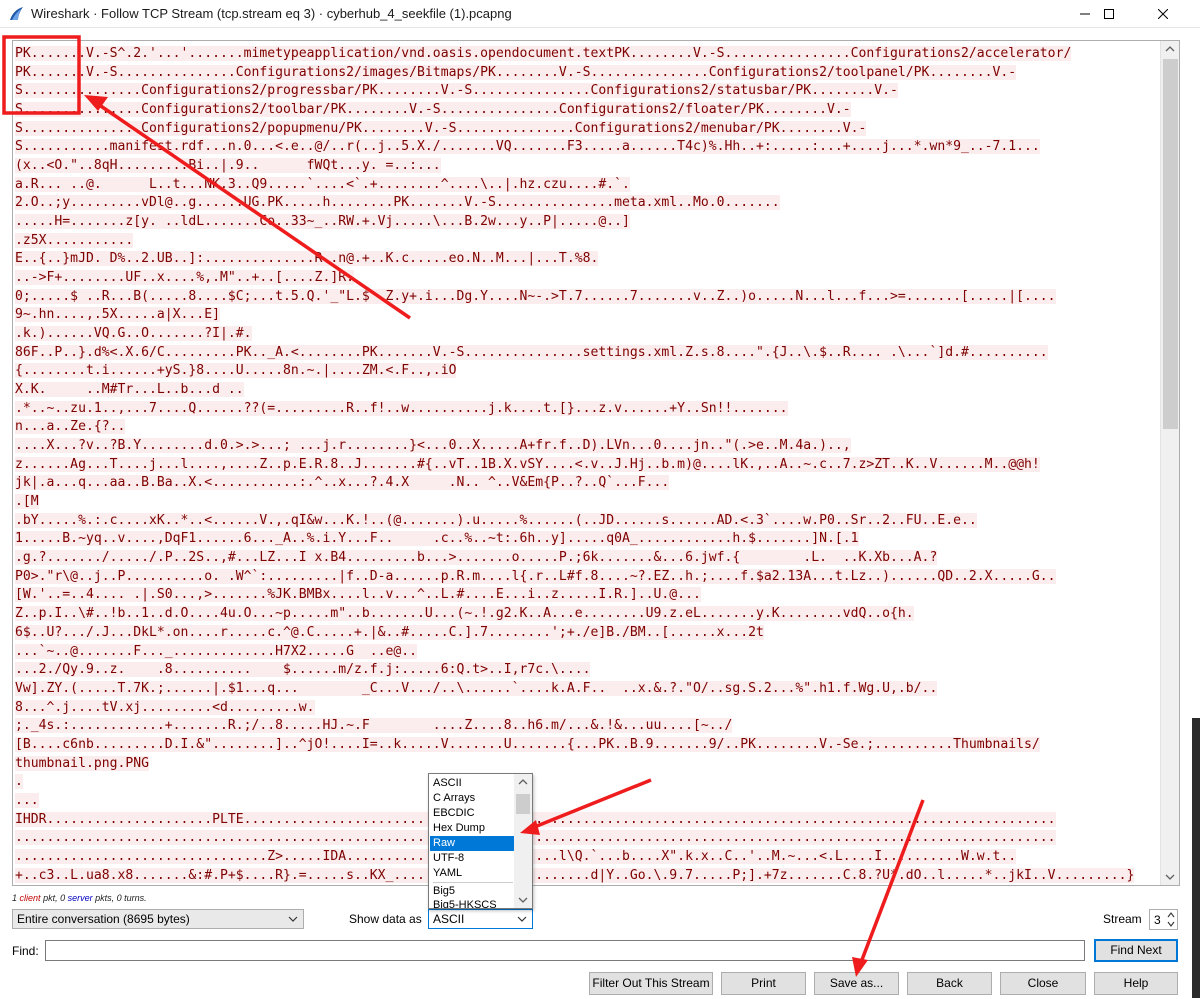 The image size is (1200, 999). What do you see at coordinates (473, 882) in the screenshot?
I see `dropdown-separator` at bounding box center [473, 882].